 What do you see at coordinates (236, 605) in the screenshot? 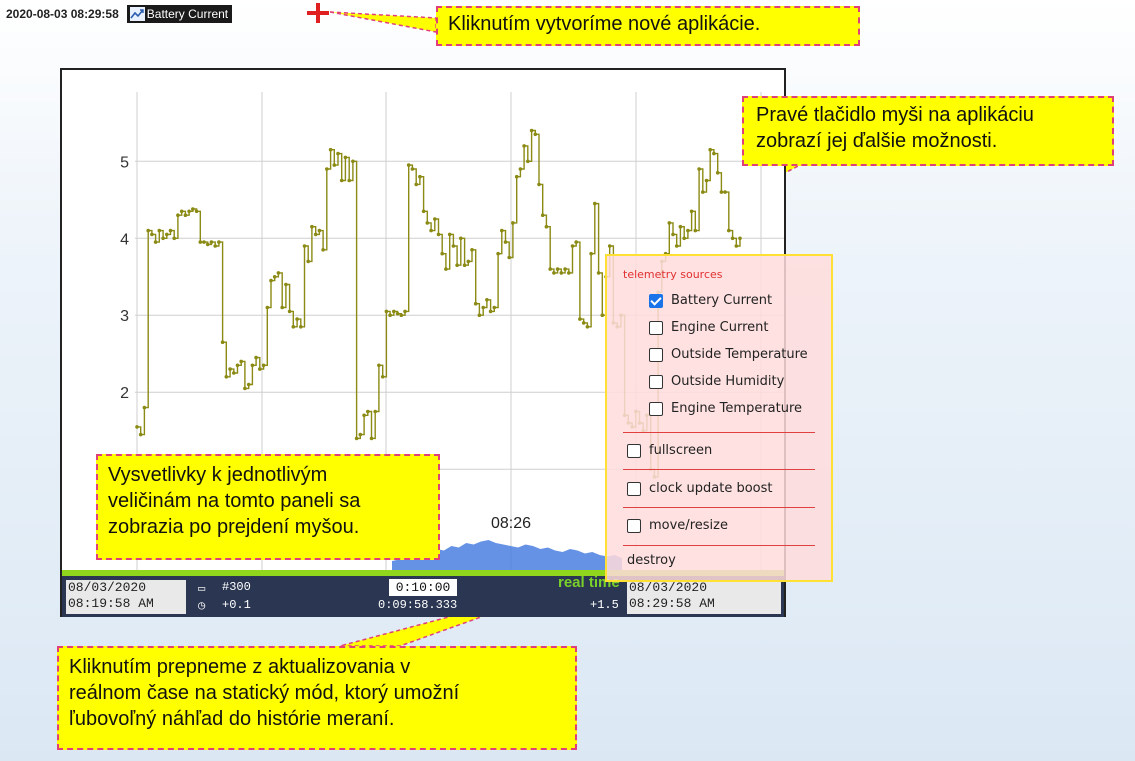
I see `step-value: +0.1` at bounding box center [236, 605].